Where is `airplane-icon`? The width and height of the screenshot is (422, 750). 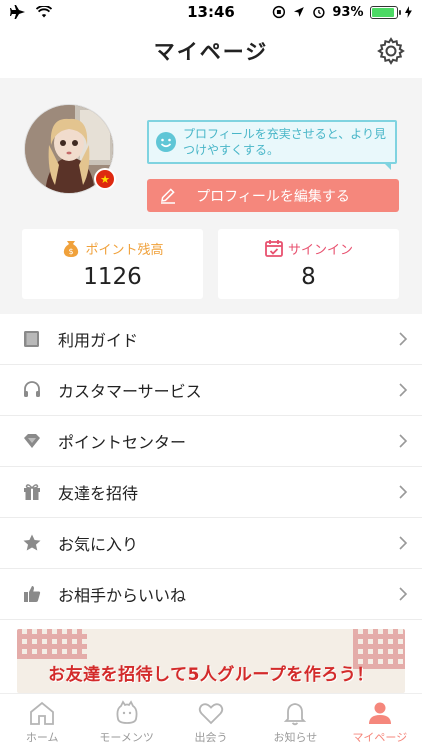 airplane-icon is located at coordinates (17, 12).